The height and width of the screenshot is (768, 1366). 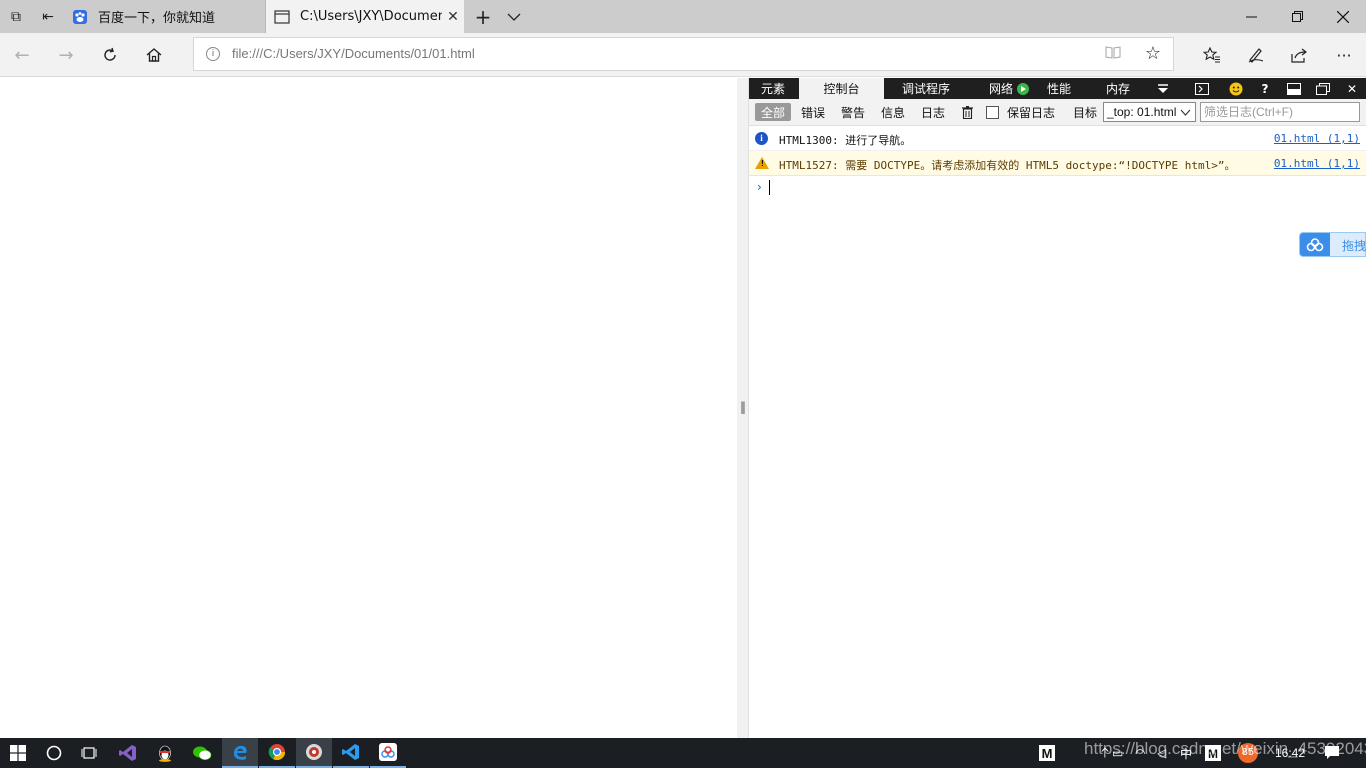 What do you see at coordinates (1300, 55) in the screenshot?
I see `share-icon` at bounding box center [1300, 55].